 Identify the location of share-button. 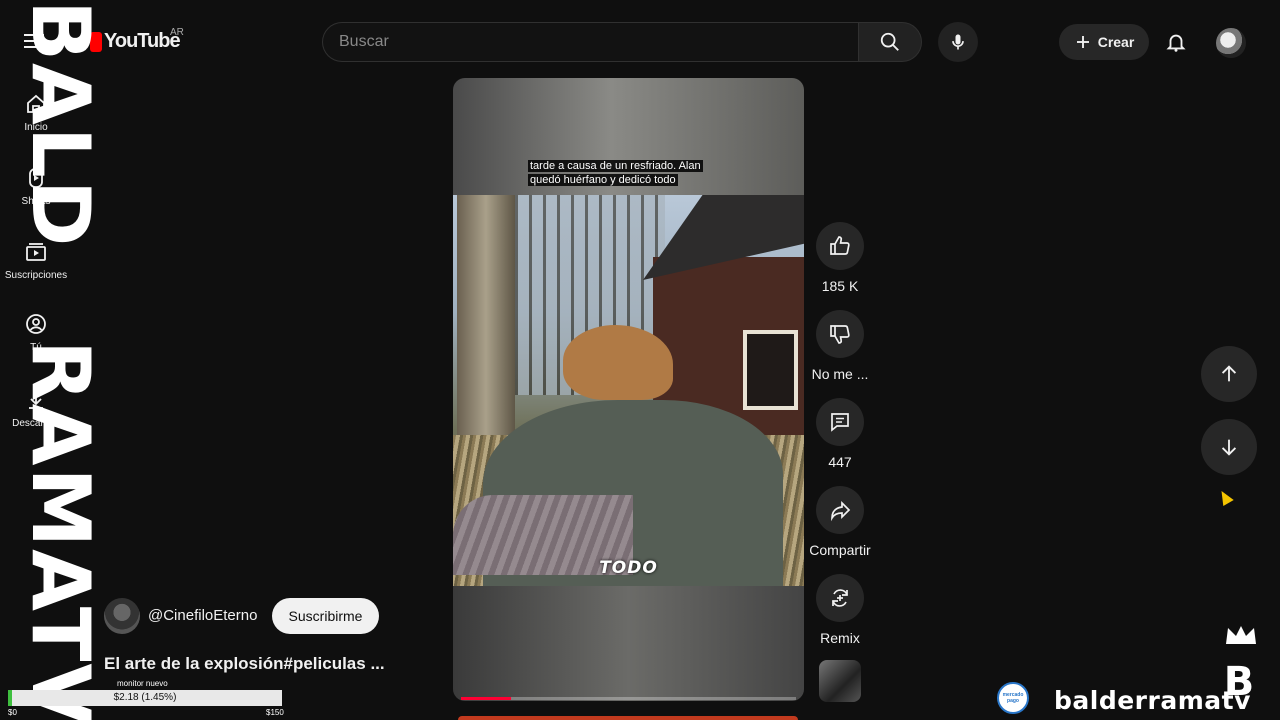
(840, 510).